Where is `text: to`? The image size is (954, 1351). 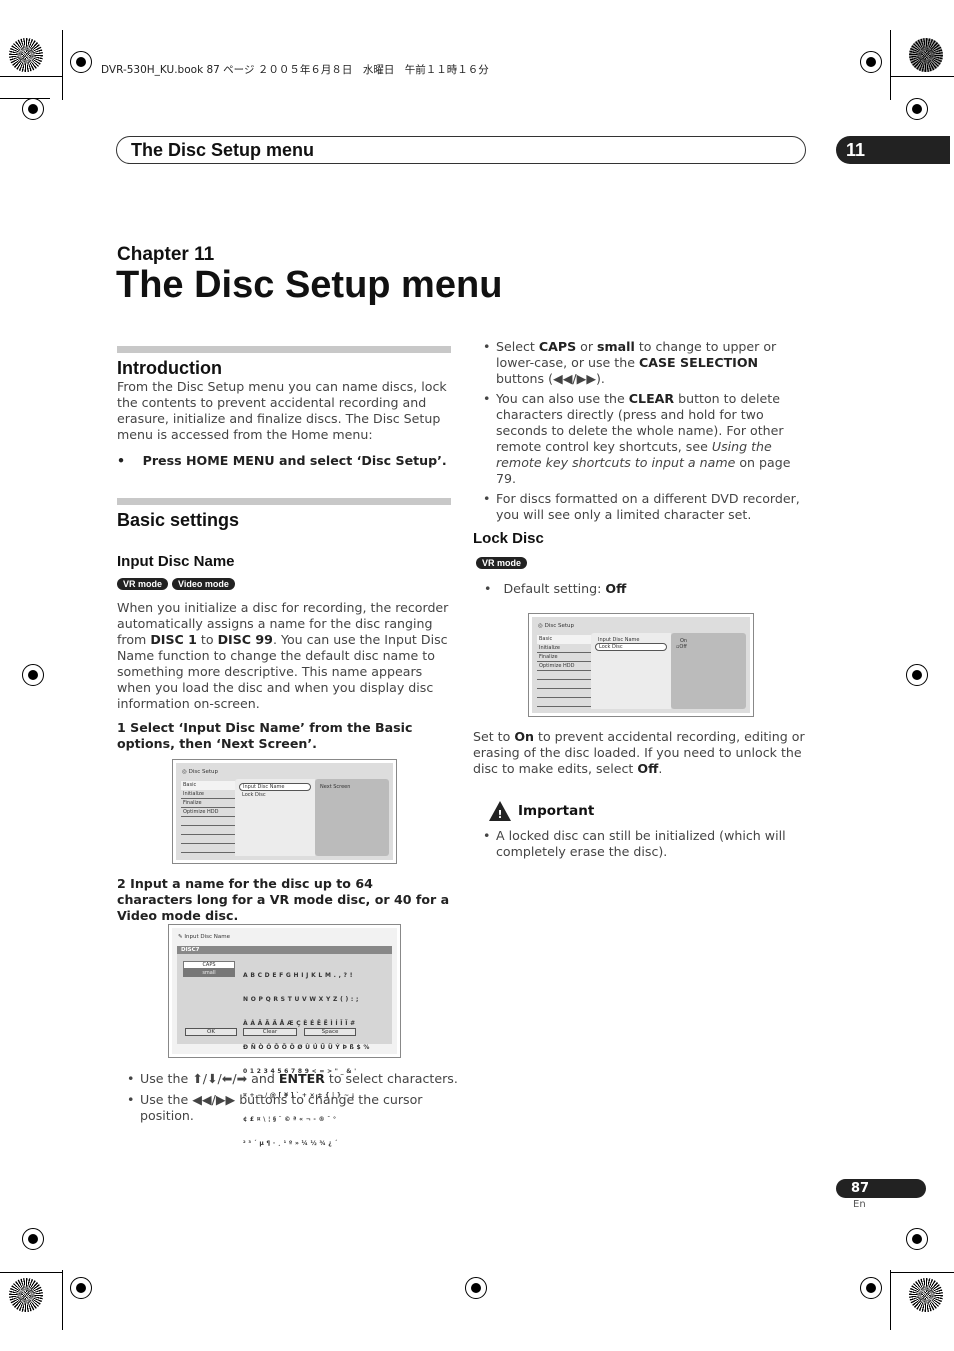
text: to is located at coordinates (207, 639).